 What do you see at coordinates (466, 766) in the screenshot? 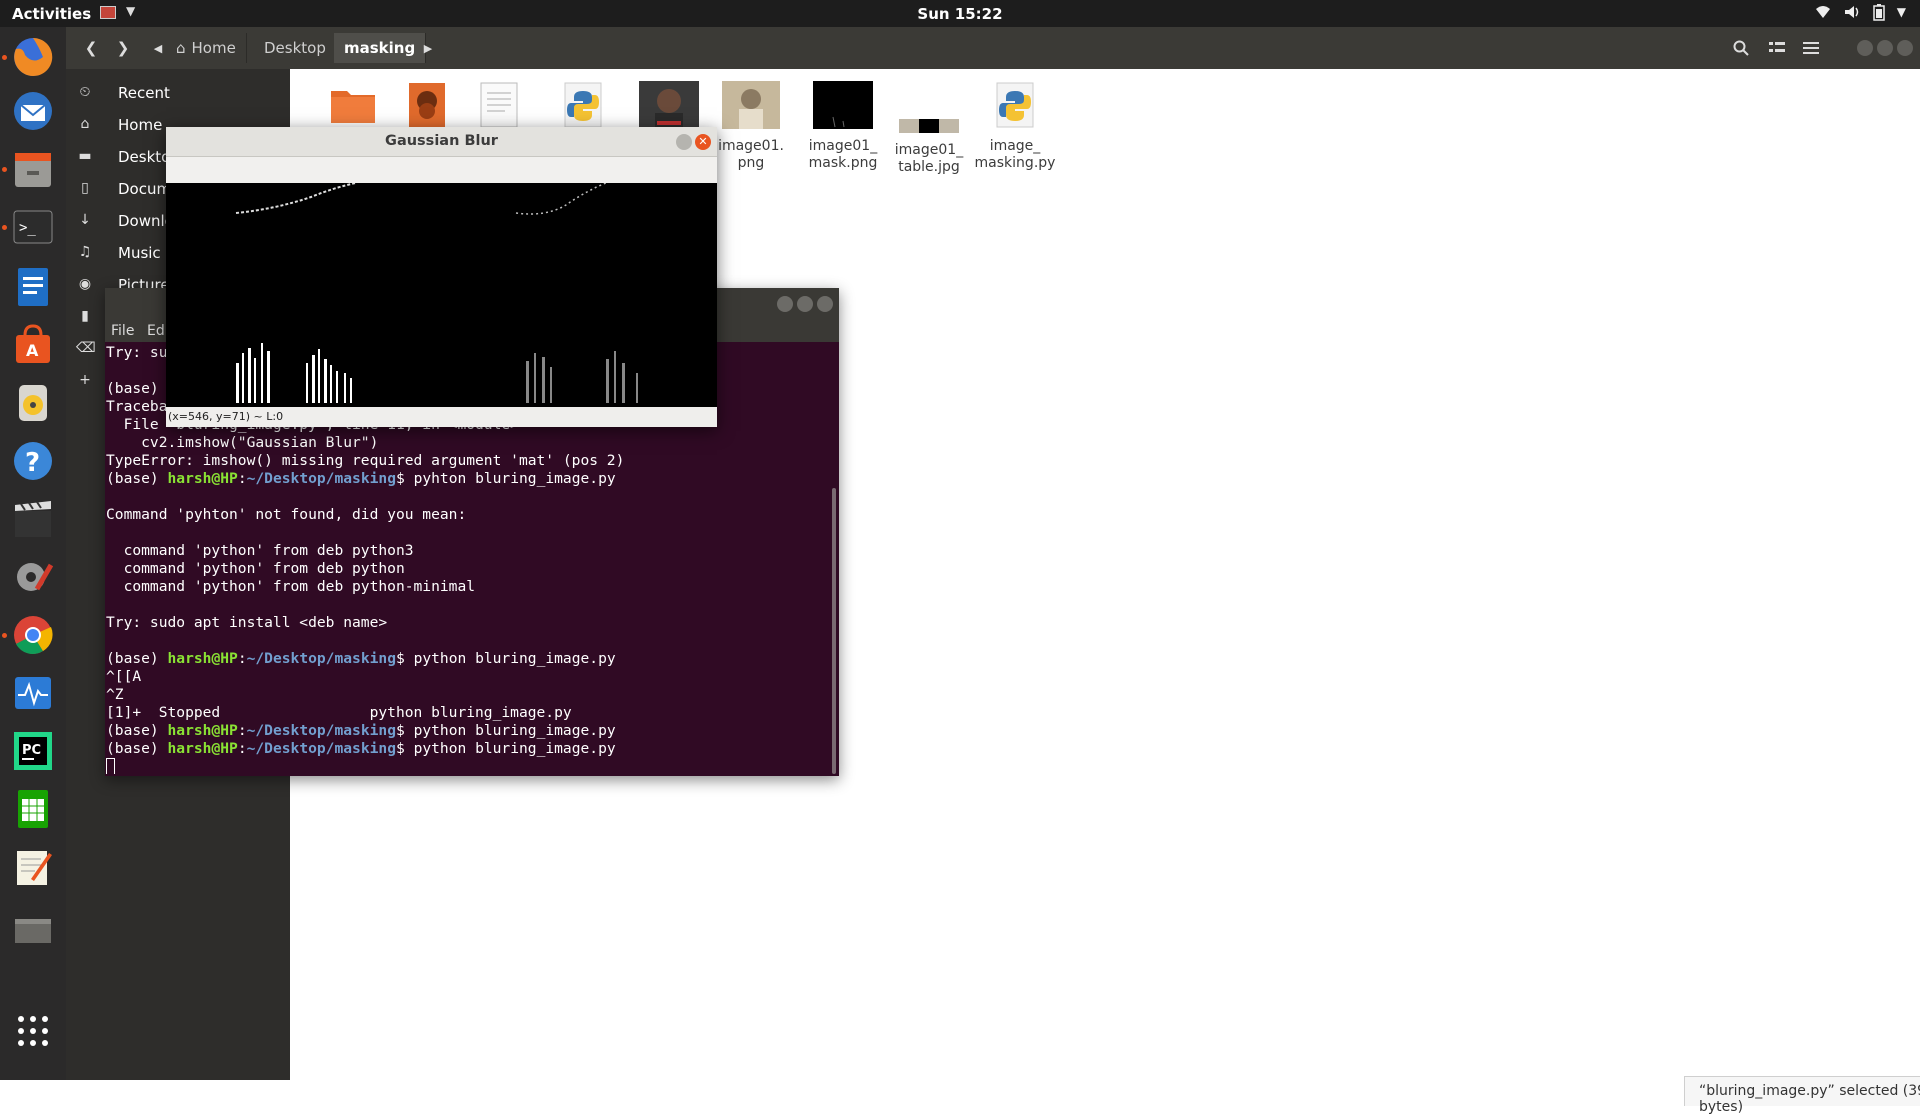
I see `terminal-line` at bounding box center [466, 766].